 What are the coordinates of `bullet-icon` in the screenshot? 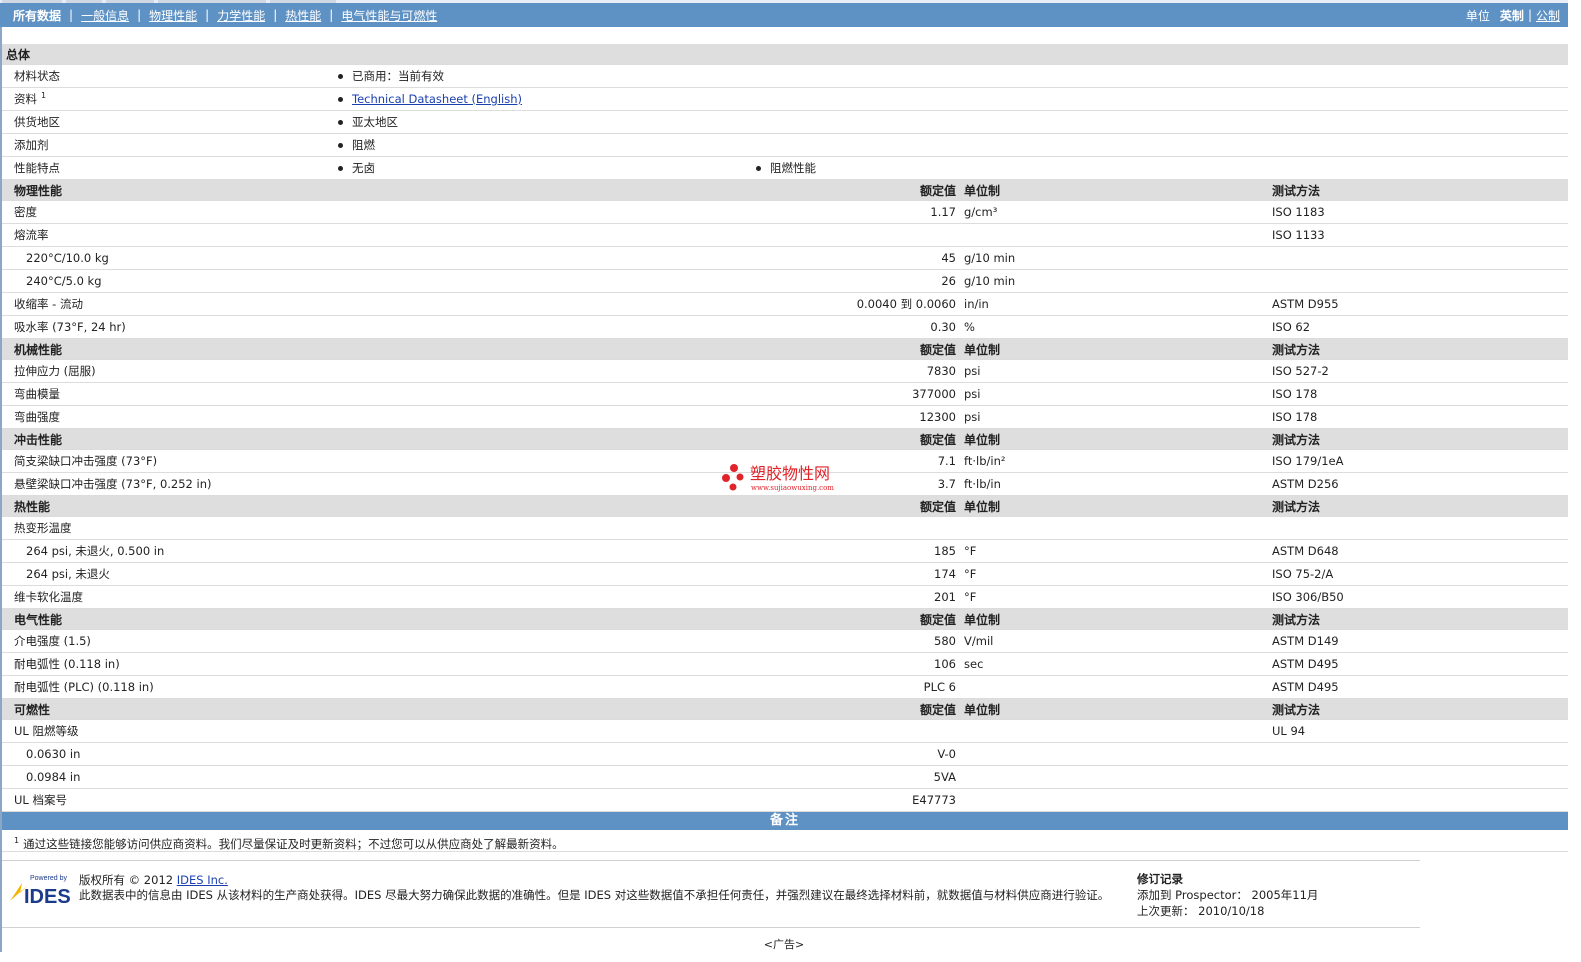 It's located at (758, 168).